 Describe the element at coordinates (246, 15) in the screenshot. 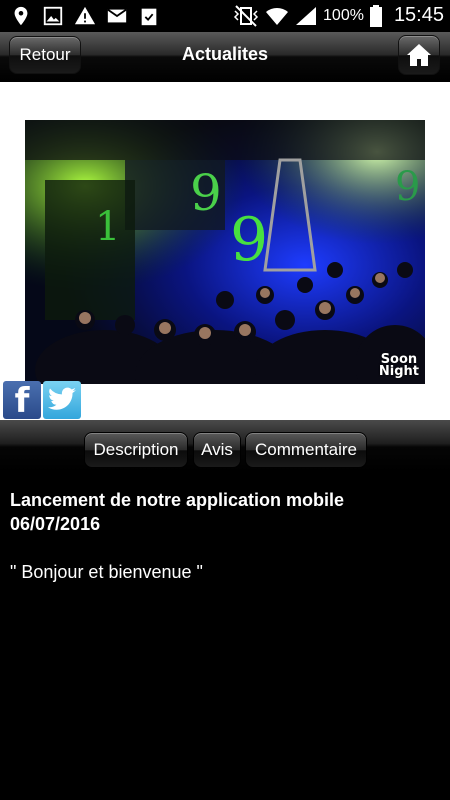

I see `vibrate-mute-icon` at that location.